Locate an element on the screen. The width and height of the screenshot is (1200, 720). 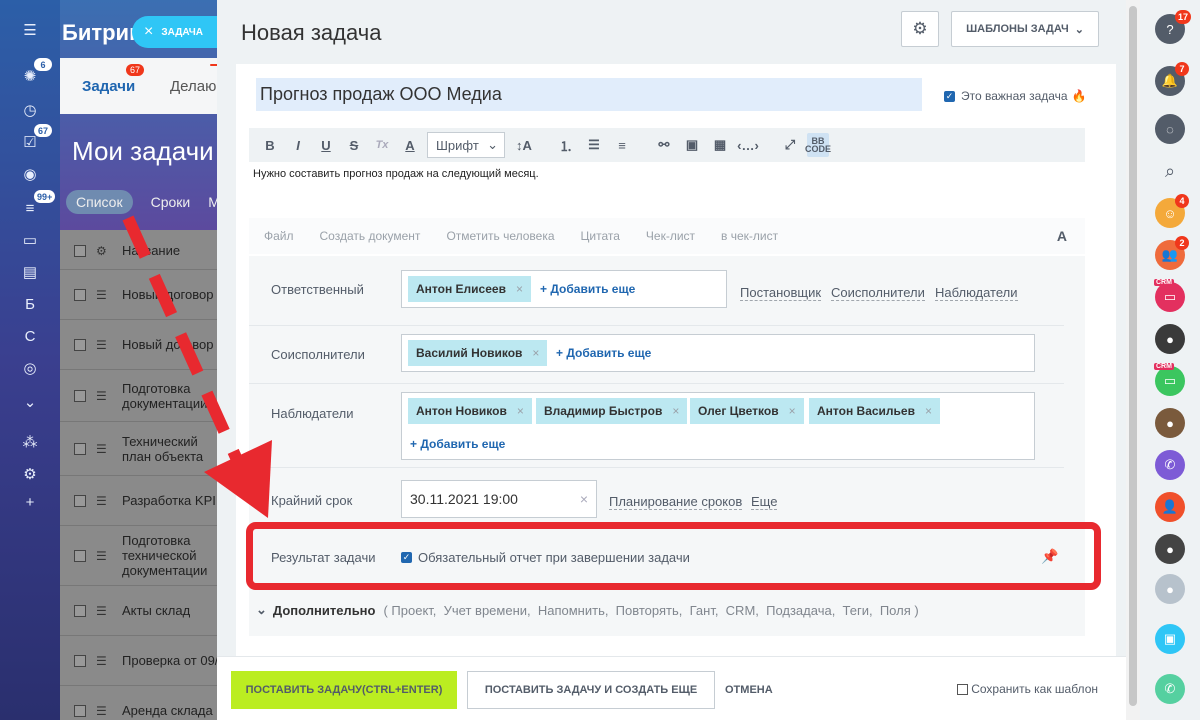
chat-icon: ◌ is located at coordinates (1170, 129).